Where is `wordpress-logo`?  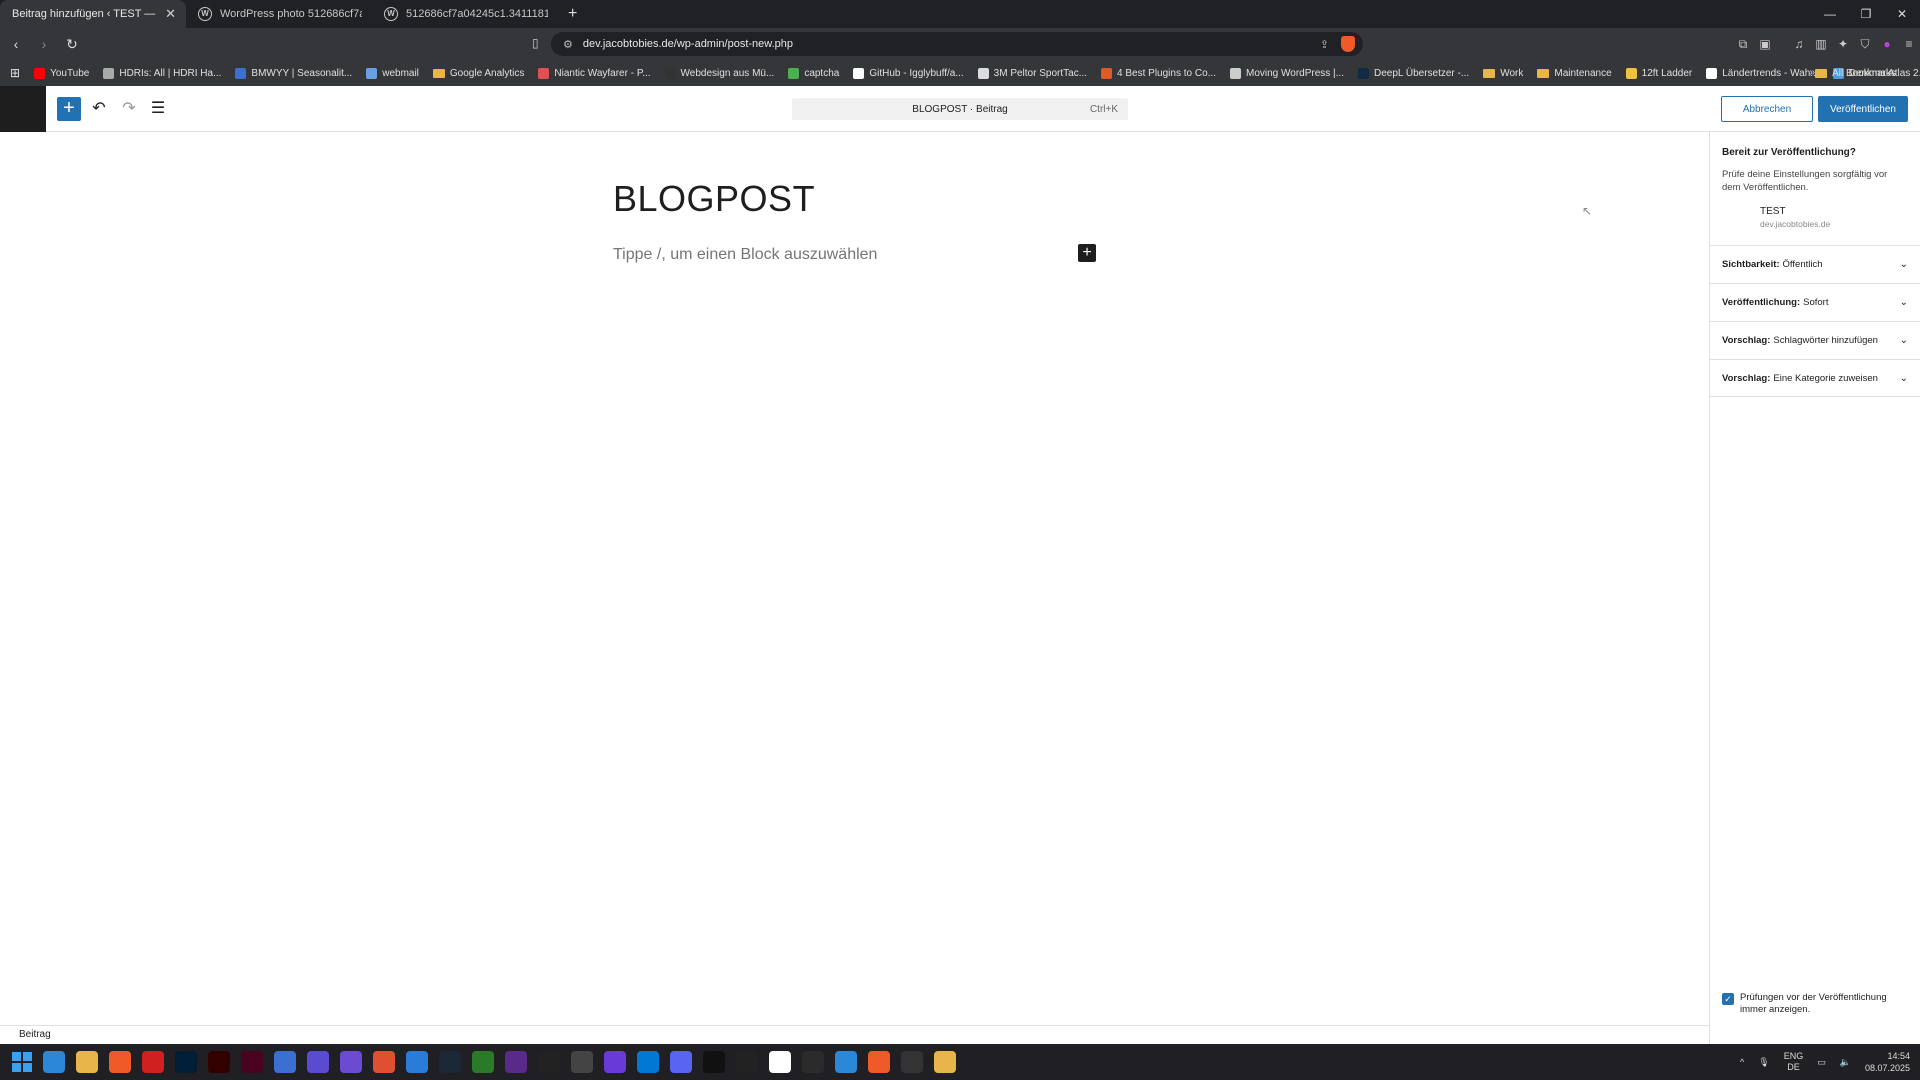 wordpress-logo is located at coordinates (23, 109).